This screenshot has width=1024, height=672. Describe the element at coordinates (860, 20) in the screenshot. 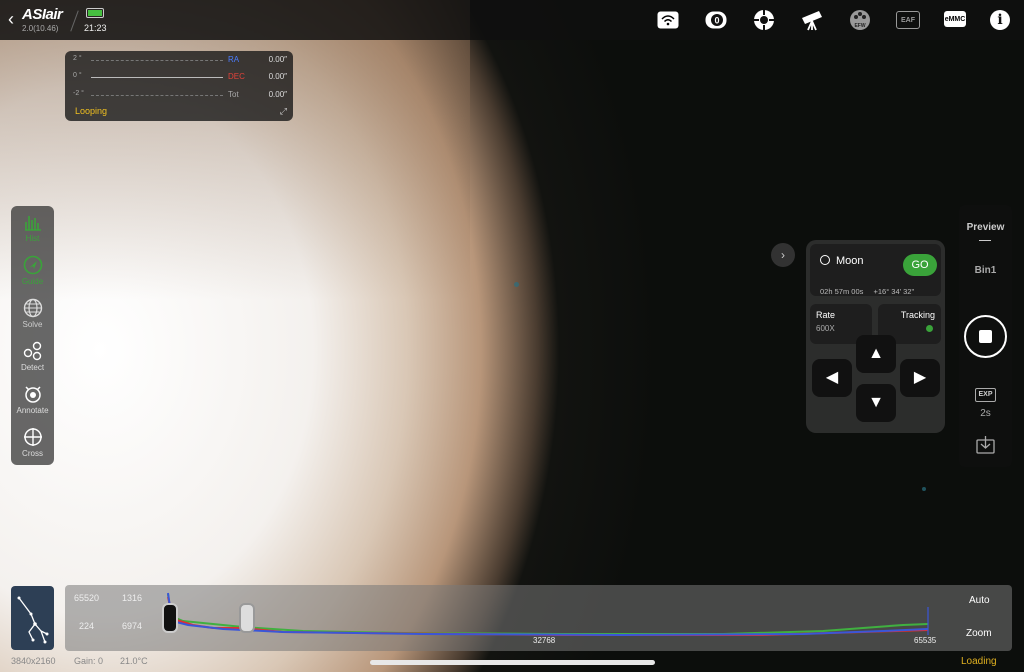

I see `efw-icon: EFW` at that location.